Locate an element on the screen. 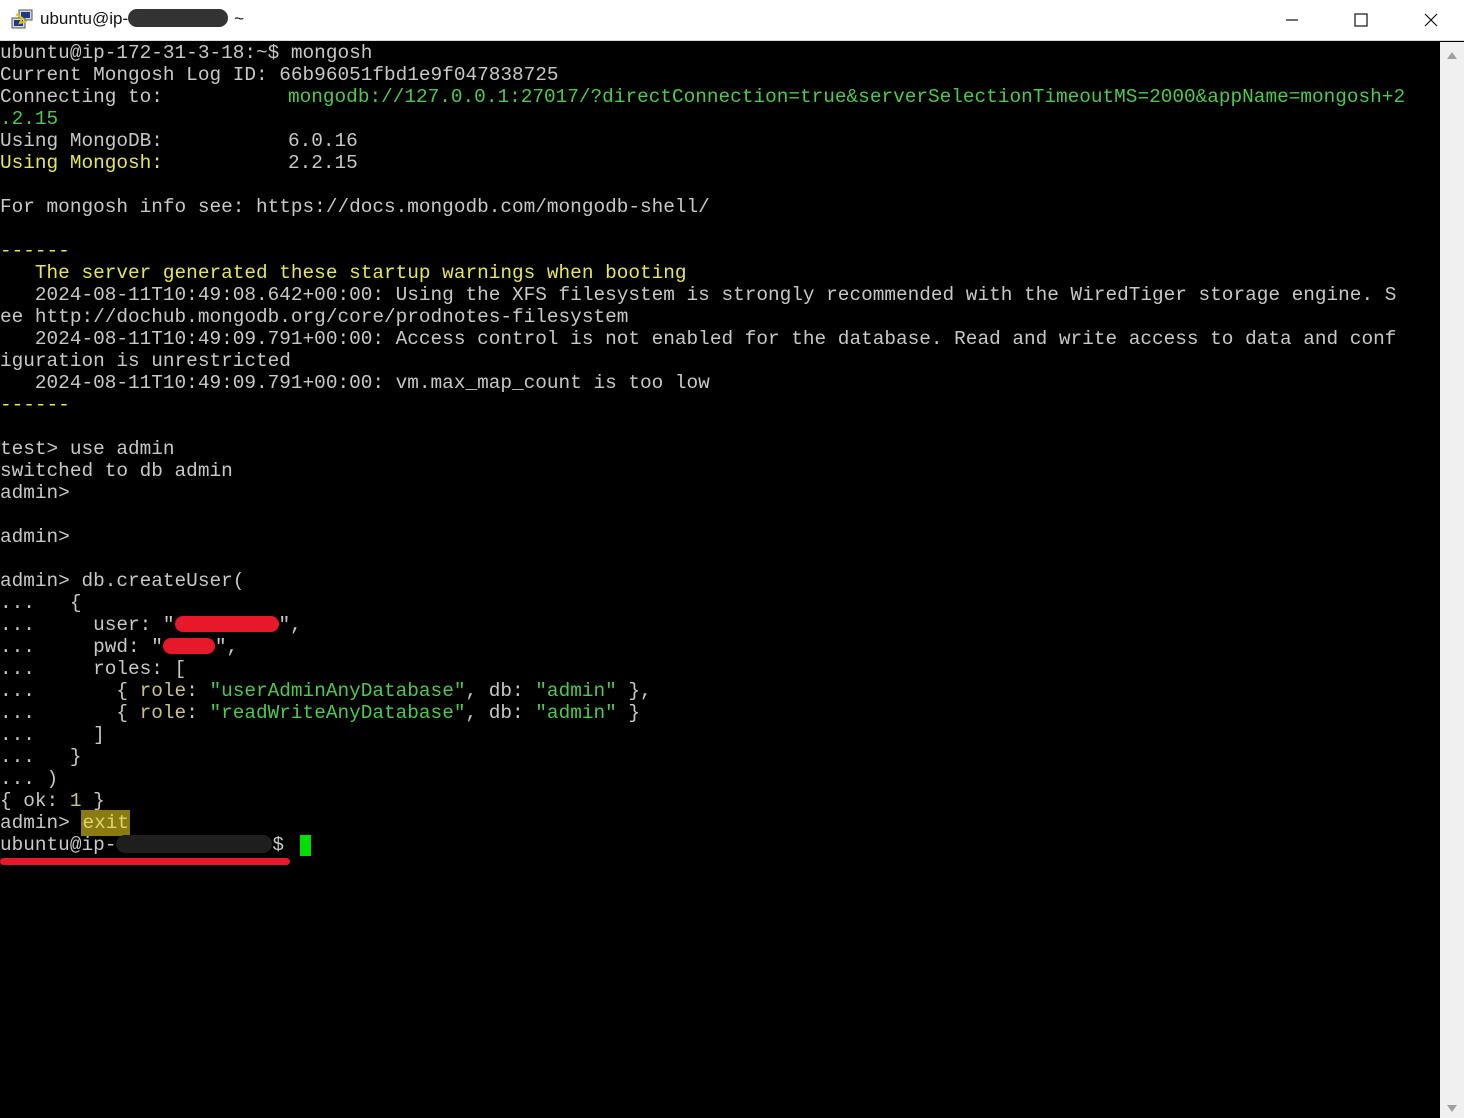 This screenshot has width=1464, height=1118. maximize-icon is located at coordinates (1361, 20).